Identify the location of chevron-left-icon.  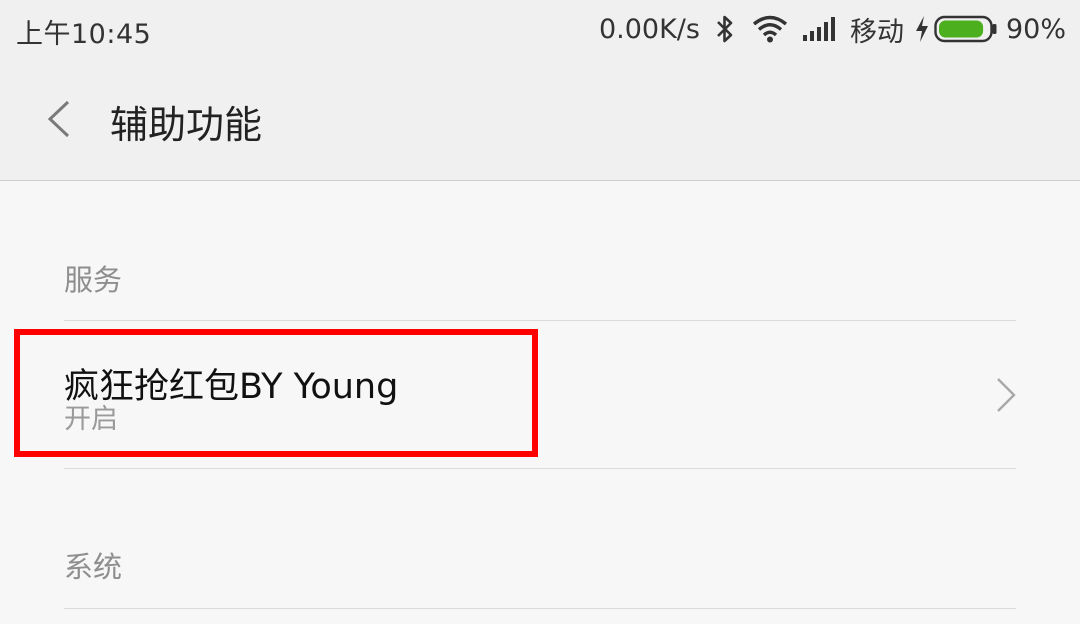
(60, 119).